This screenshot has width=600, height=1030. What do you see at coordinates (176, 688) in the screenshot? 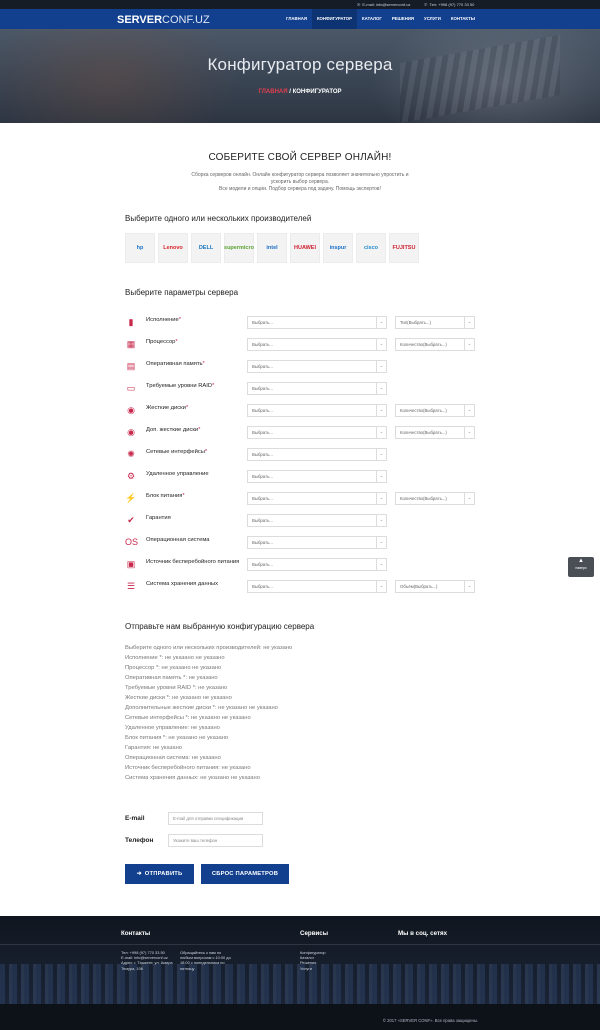
I see `summary-line: Требуемые уровни RAID *: не указано` at bounding box center [176, 688].